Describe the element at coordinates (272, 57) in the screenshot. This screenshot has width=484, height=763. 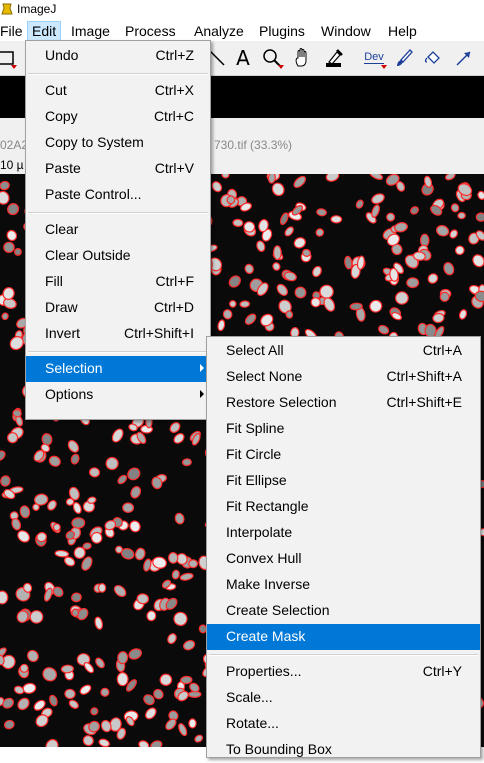
I see `magnifier-tool-icon` at that location.